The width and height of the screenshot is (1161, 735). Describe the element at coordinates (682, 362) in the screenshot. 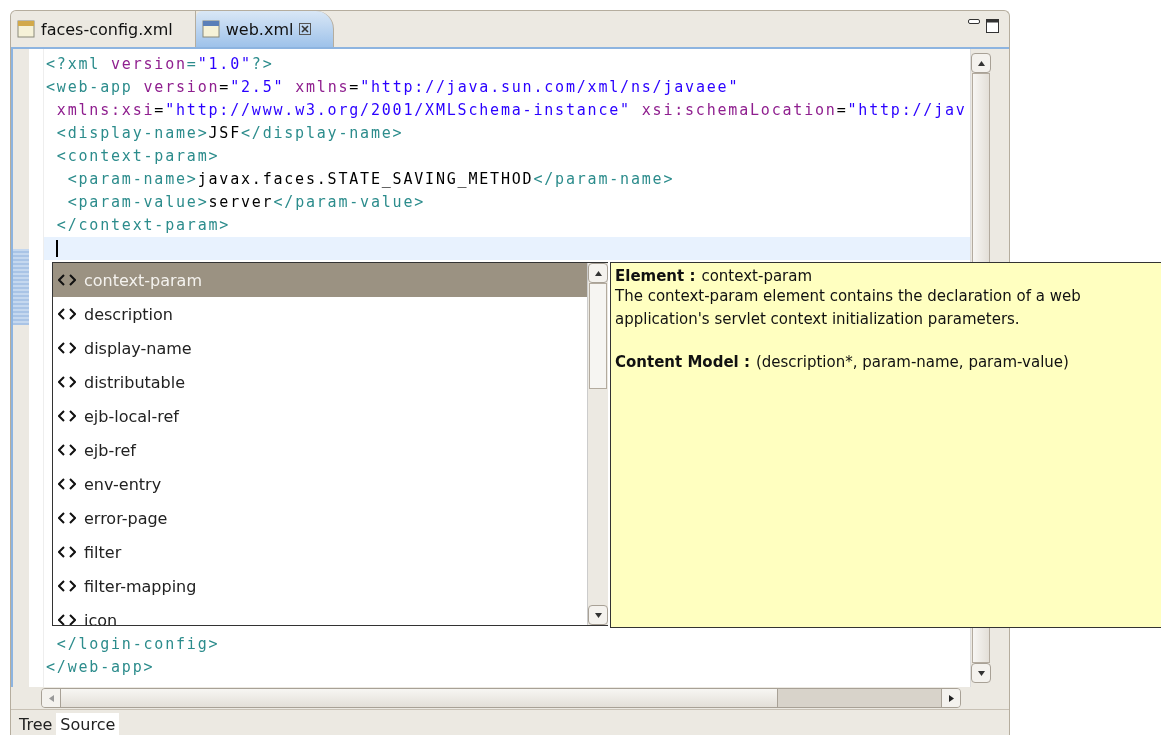

I see `content-model-label: Content Model :` at that location.